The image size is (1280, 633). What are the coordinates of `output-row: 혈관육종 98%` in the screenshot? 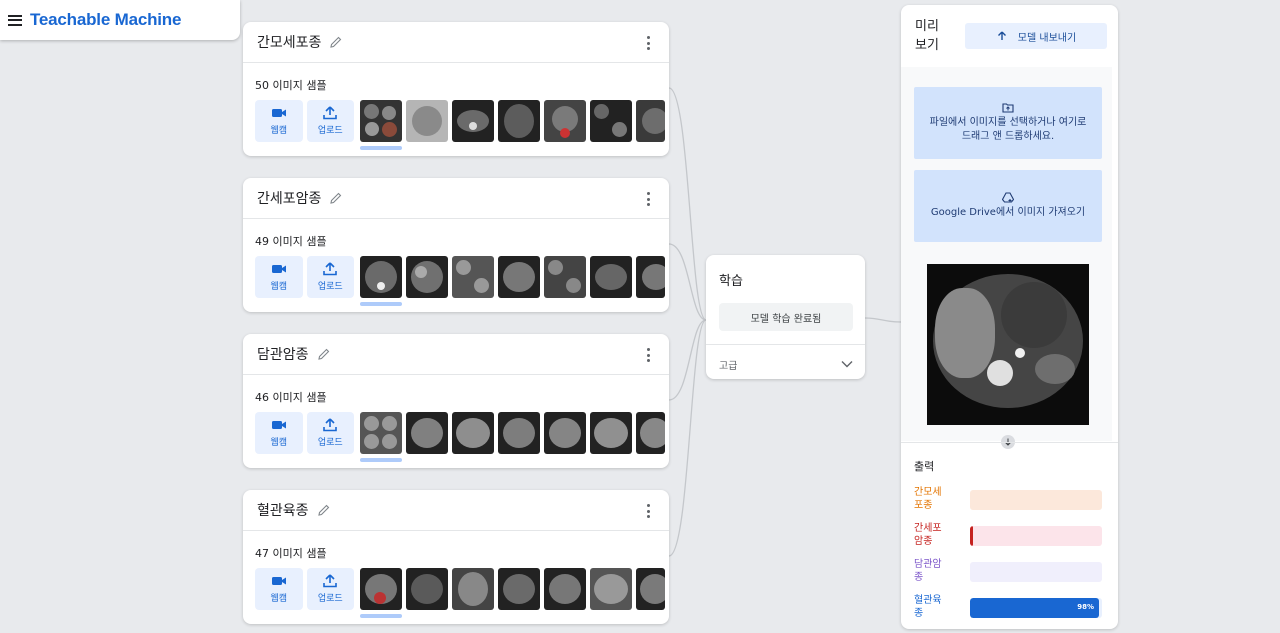 It's located at (1009, 609).